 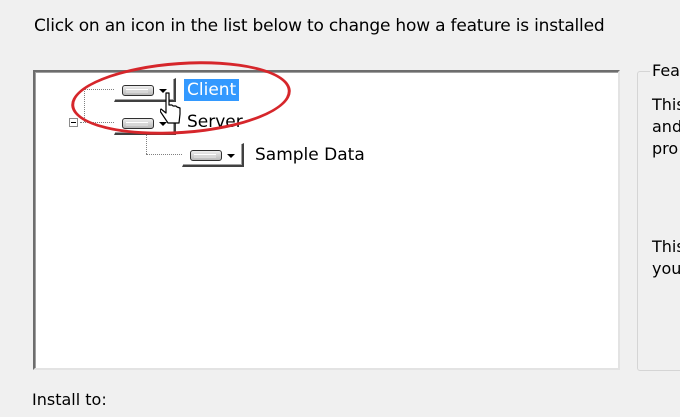 I want to click on mouse-cursor-icon, so click(x=170, y=108).